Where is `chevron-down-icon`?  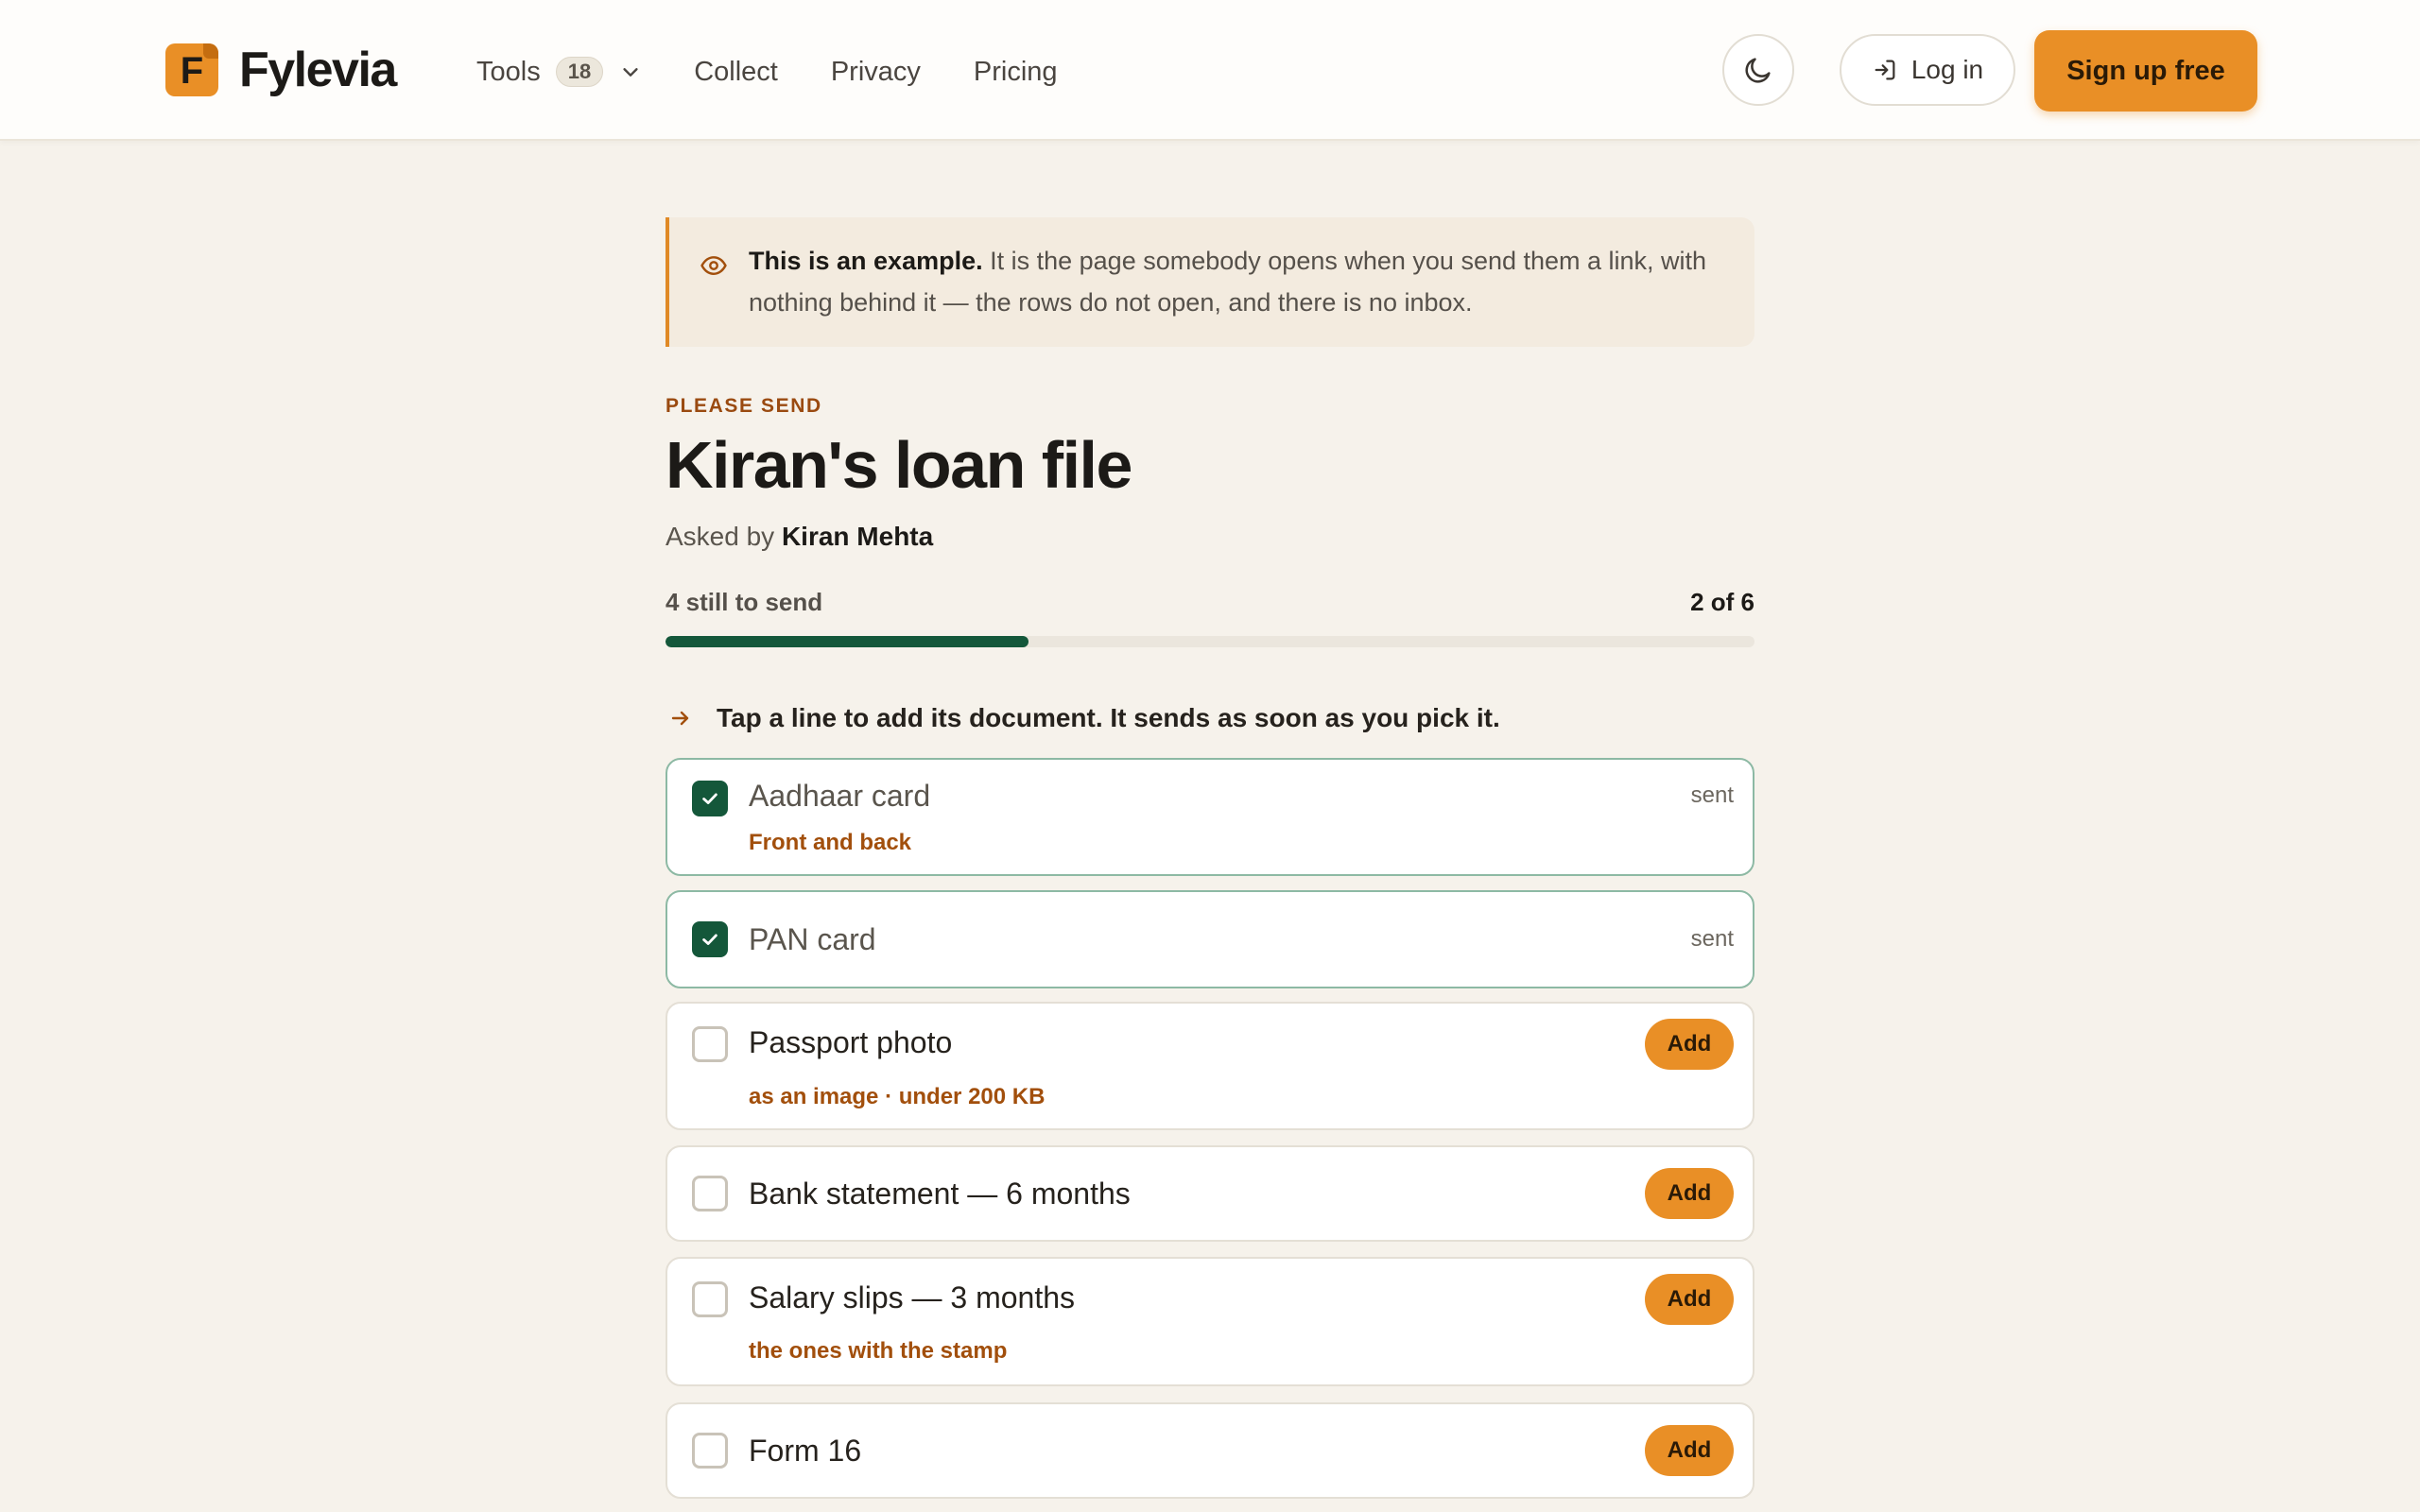 chevron-down-icon is located at coordinates (630, 72).